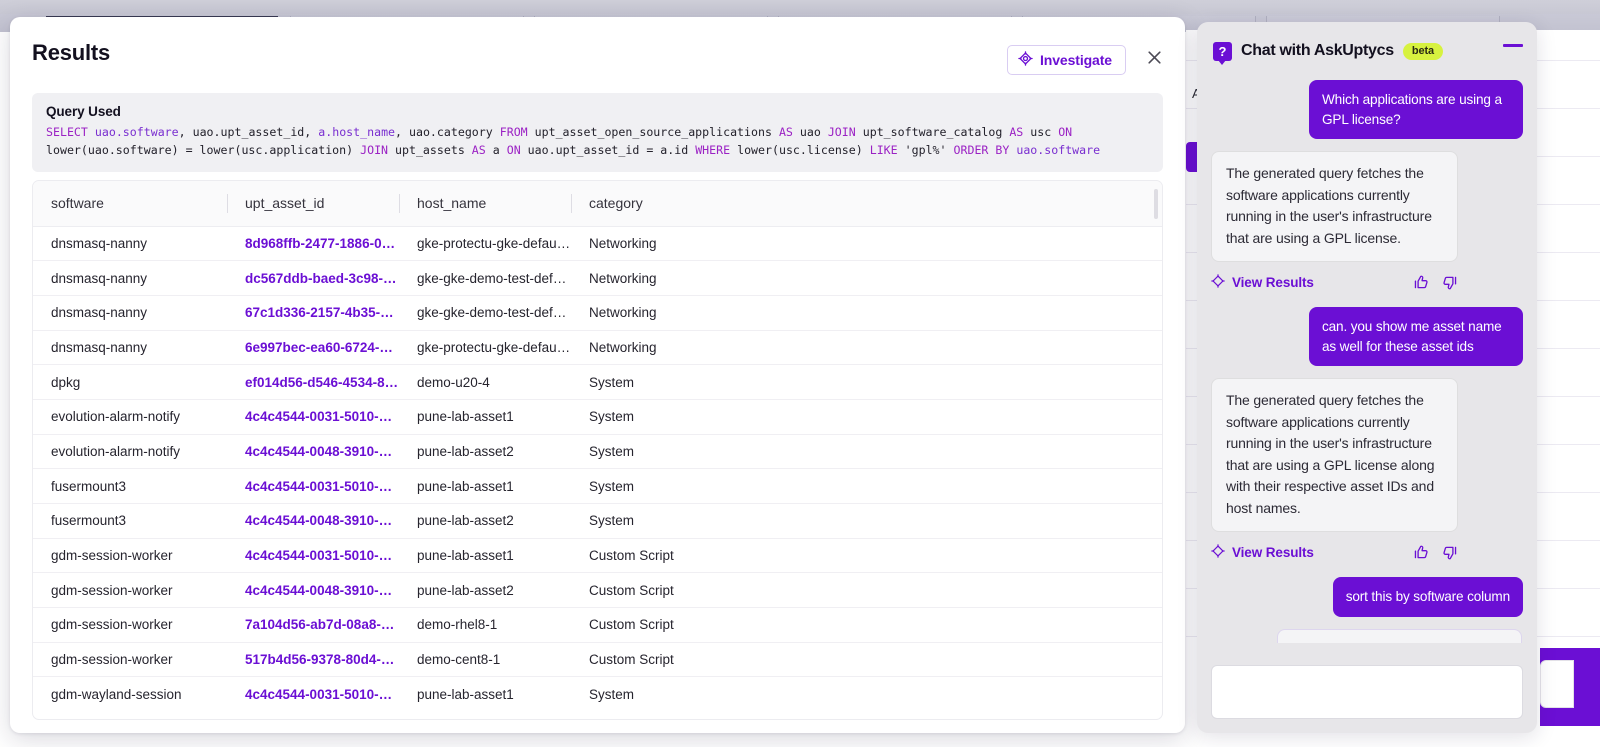  I want to click on column-header-host-name: host_name, so click(485, 204).